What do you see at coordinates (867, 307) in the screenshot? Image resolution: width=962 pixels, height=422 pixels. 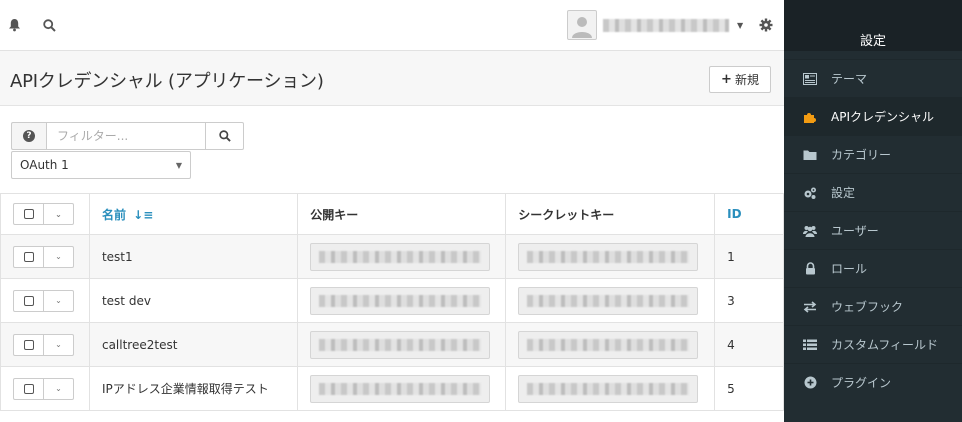 I see `sidebar-item-label: ウェブフック` at bounding box center [867, 307].